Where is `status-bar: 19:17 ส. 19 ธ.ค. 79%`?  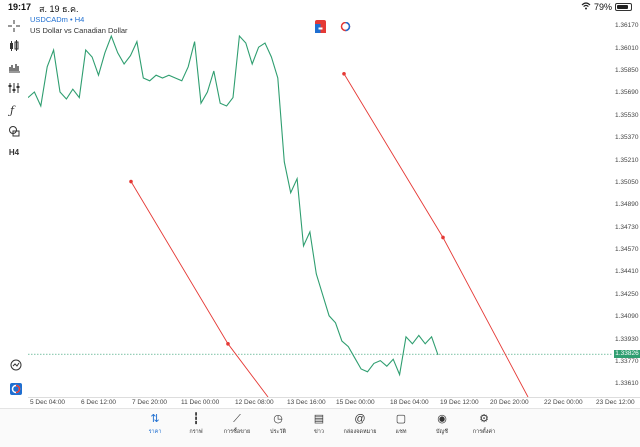
status-bar: 19:17 ส. 19 ธ.ค. 79% is located at coordinates (320, 7).